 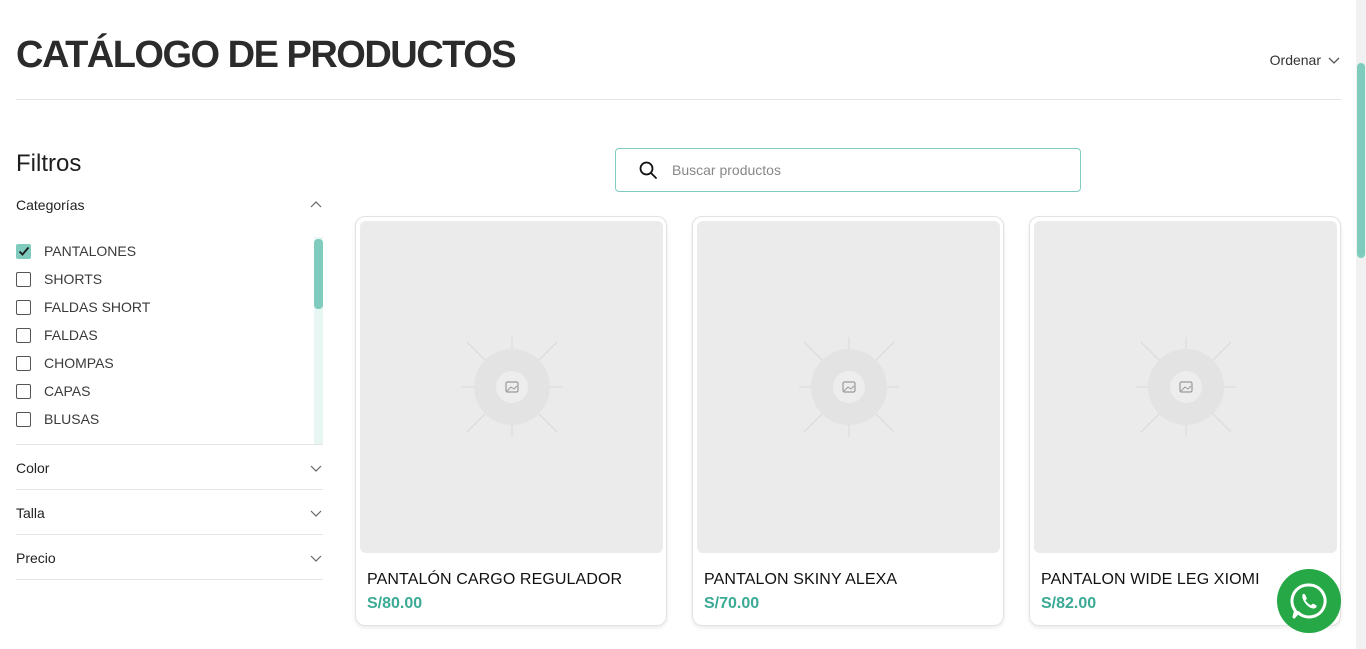 I want to click on talla-toggle: Talla, so click(x=169, y=512).